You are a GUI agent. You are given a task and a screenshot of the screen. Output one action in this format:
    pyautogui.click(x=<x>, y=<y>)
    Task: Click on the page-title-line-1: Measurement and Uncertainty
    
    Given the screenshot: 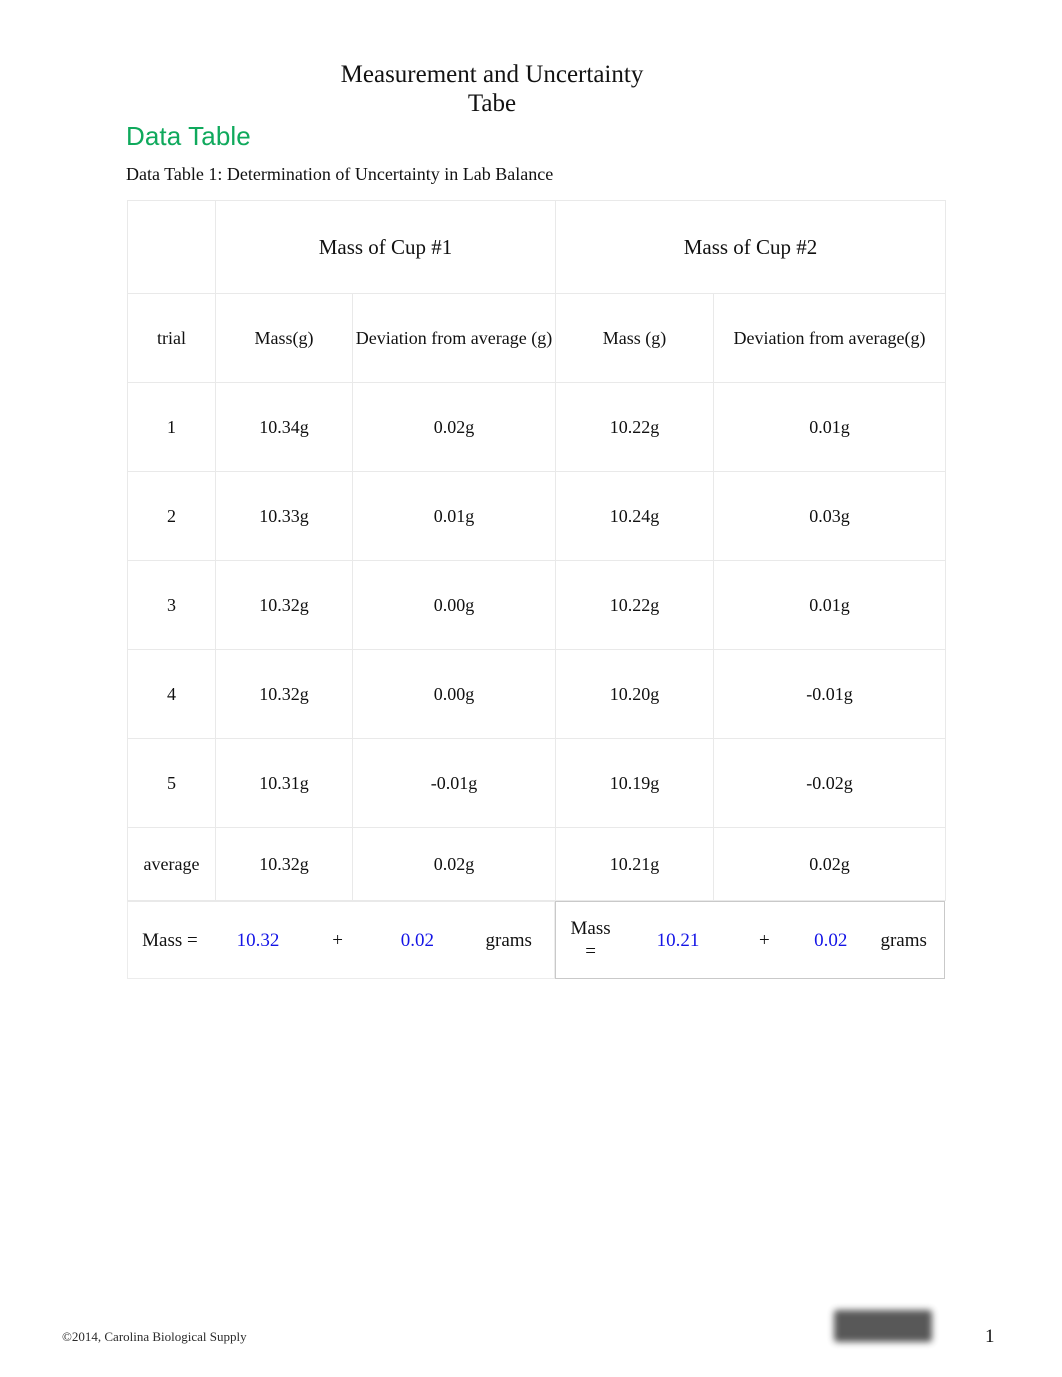 What is the action you would take?
    pyautogui.click(x=492, y=74)
    